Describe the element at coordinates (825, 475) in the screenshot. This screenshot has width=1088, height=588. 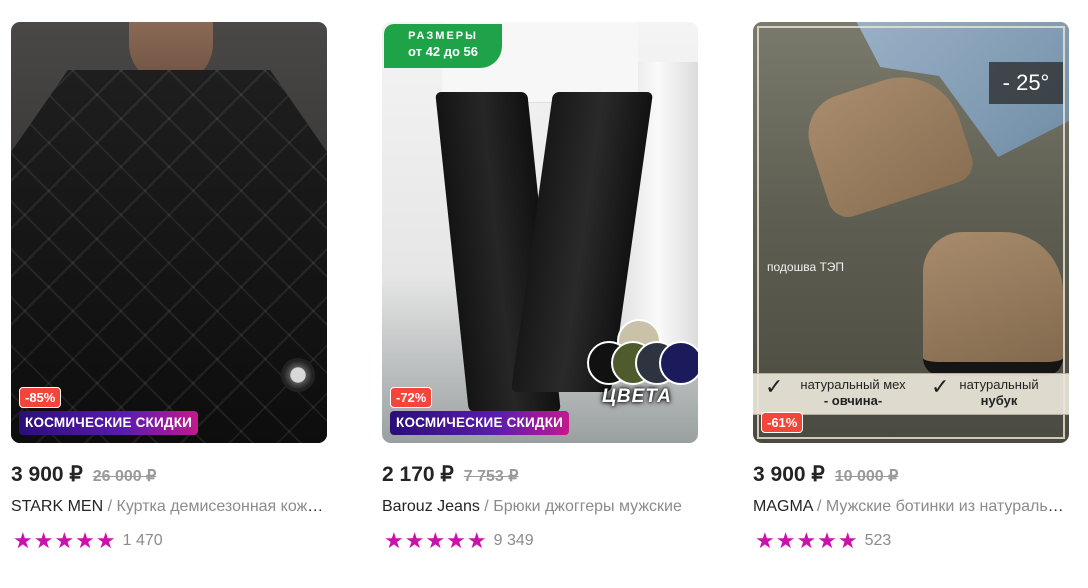
I see `price-block: 3 900 ₽ 10 000 ₽` at that location.